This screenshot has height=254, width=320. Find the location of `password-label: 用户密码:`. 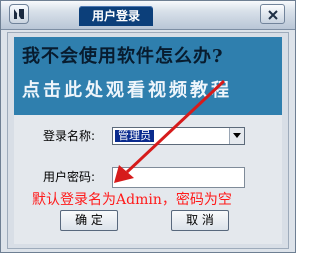

password-label: 用户密码: is located at coordinates (69, 177).